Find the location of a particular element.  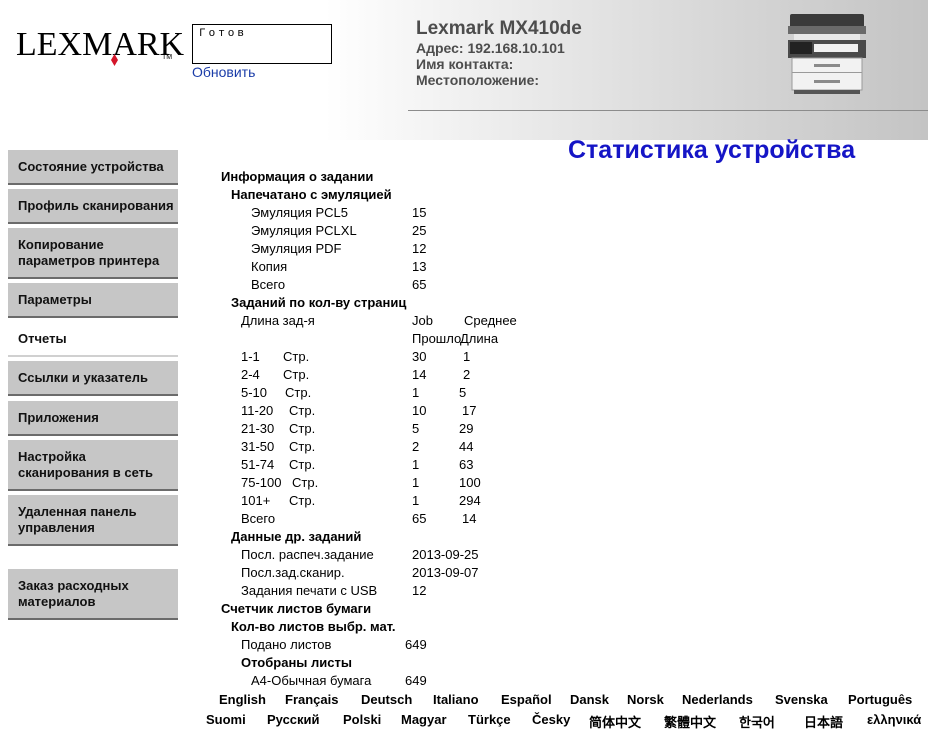

nav-remote-operator-panel: Удаленная панель управления is located at coordinates (93, 520).